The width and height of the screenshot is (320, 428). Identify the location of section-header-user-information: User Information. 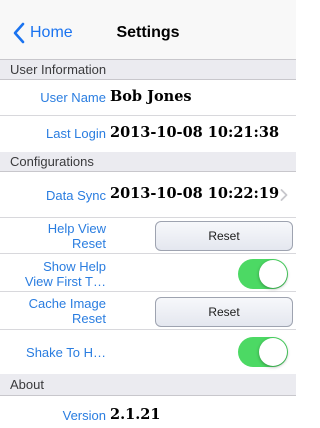
(148, 70).